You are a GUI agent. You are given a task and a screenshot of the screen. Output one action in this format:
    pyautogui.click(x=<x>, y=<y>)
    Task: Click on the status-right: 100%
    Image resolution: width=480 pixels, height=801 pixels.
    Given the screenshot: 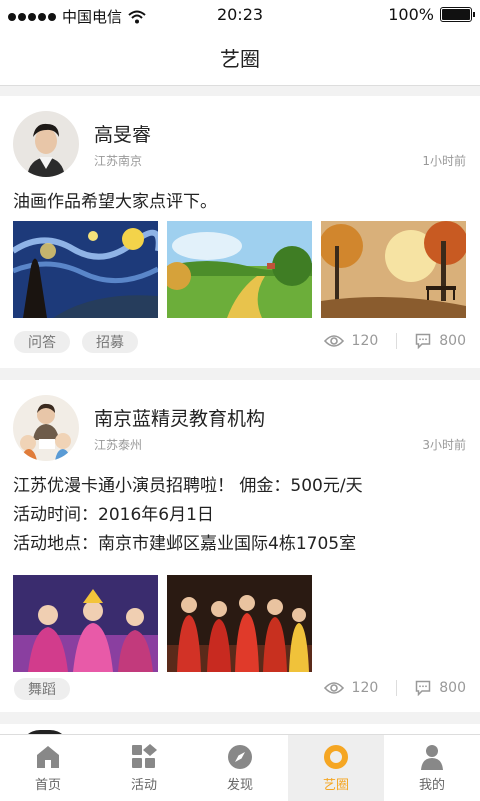 What is the action you would take?
    pyautogui.click(x=431, y=14)
    